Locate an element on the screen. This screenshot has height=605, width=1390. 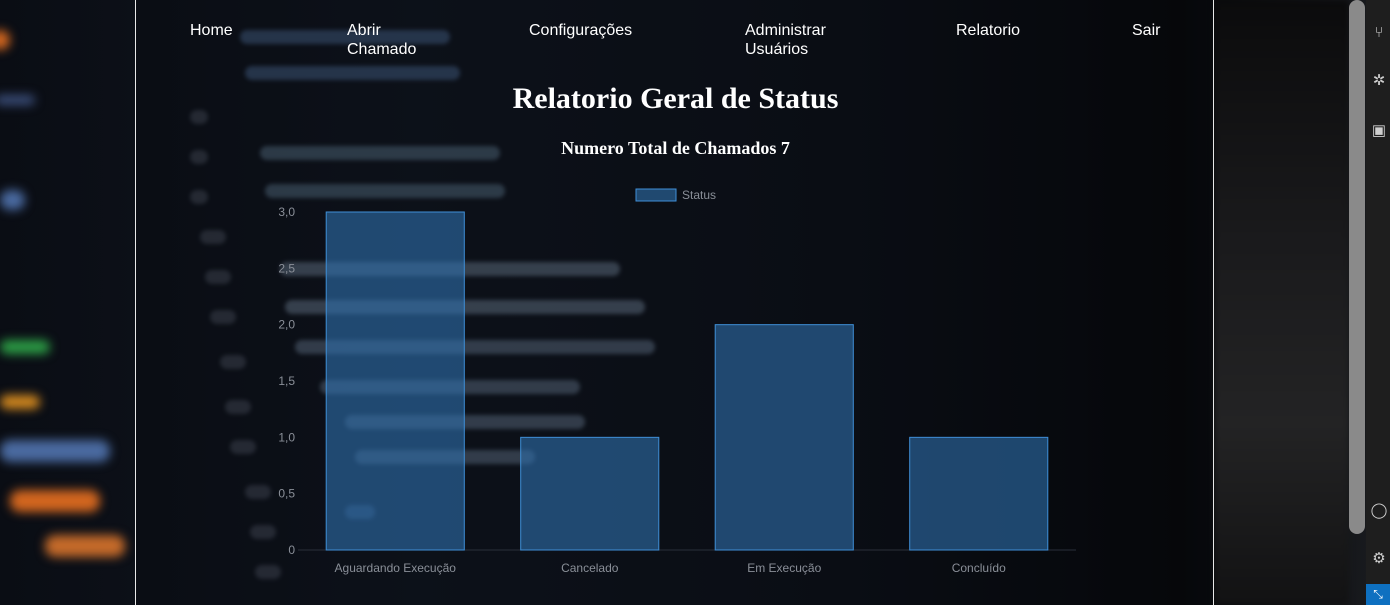
x-tick-label: Concluído is located at coordinates (979, 568).